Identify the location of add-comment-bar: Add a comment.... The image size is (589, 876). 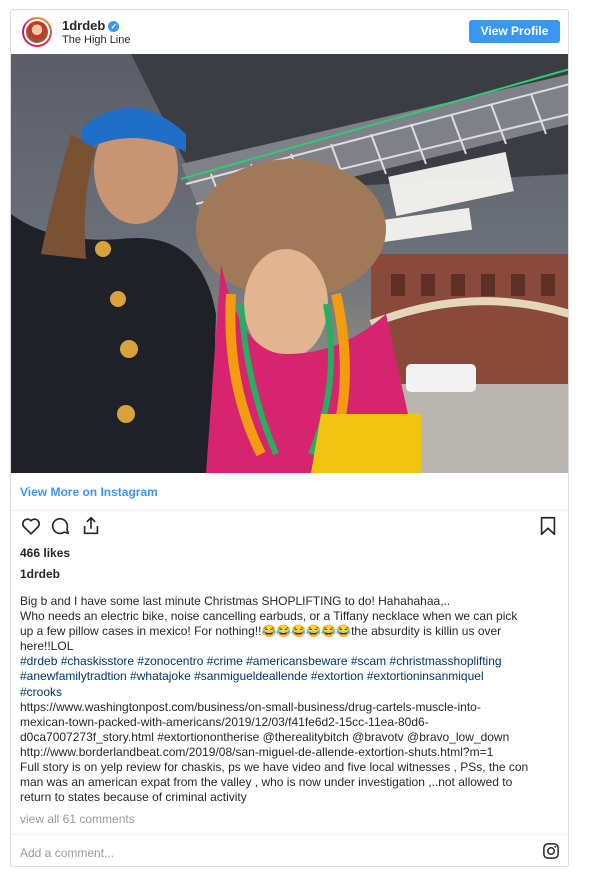
(289, 850).